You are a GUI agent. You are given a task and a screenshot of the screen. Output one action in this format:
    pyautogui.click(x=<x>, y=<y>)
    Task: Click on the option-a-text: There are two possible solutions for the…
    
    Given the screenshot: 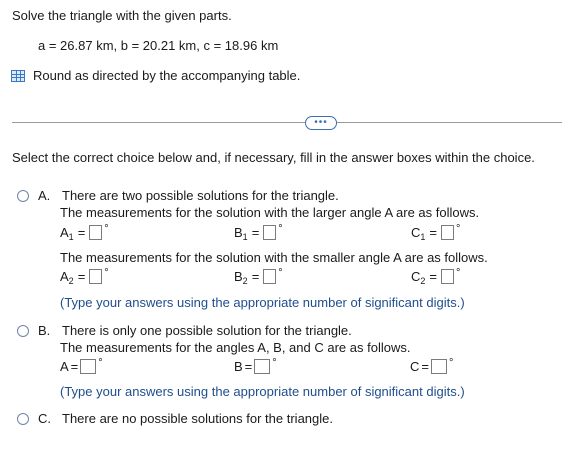 What is the action you would take?
    pyautogui.click(x=200, y=195)
    